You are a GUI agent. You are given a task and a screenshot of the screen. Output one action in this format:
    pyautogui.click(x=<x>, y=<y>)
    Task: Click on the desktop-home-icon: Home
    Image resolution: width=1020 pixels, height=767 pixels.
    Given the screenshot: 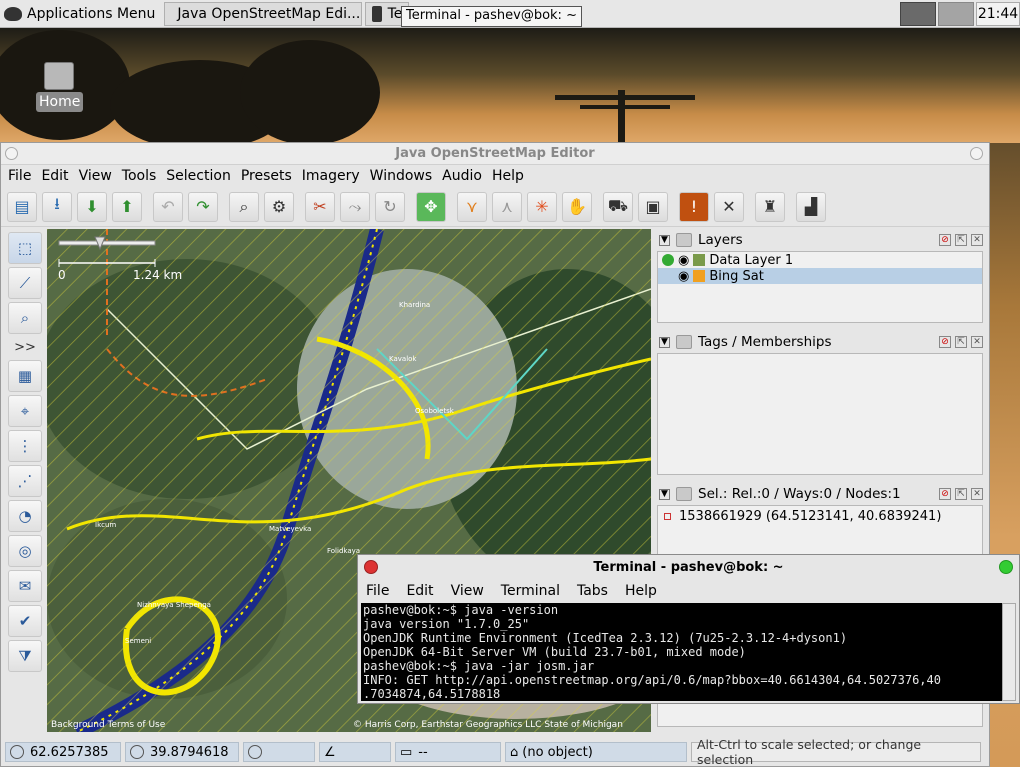 What is the action you would take?
    pyautogui.click(x=60, y=87)
    